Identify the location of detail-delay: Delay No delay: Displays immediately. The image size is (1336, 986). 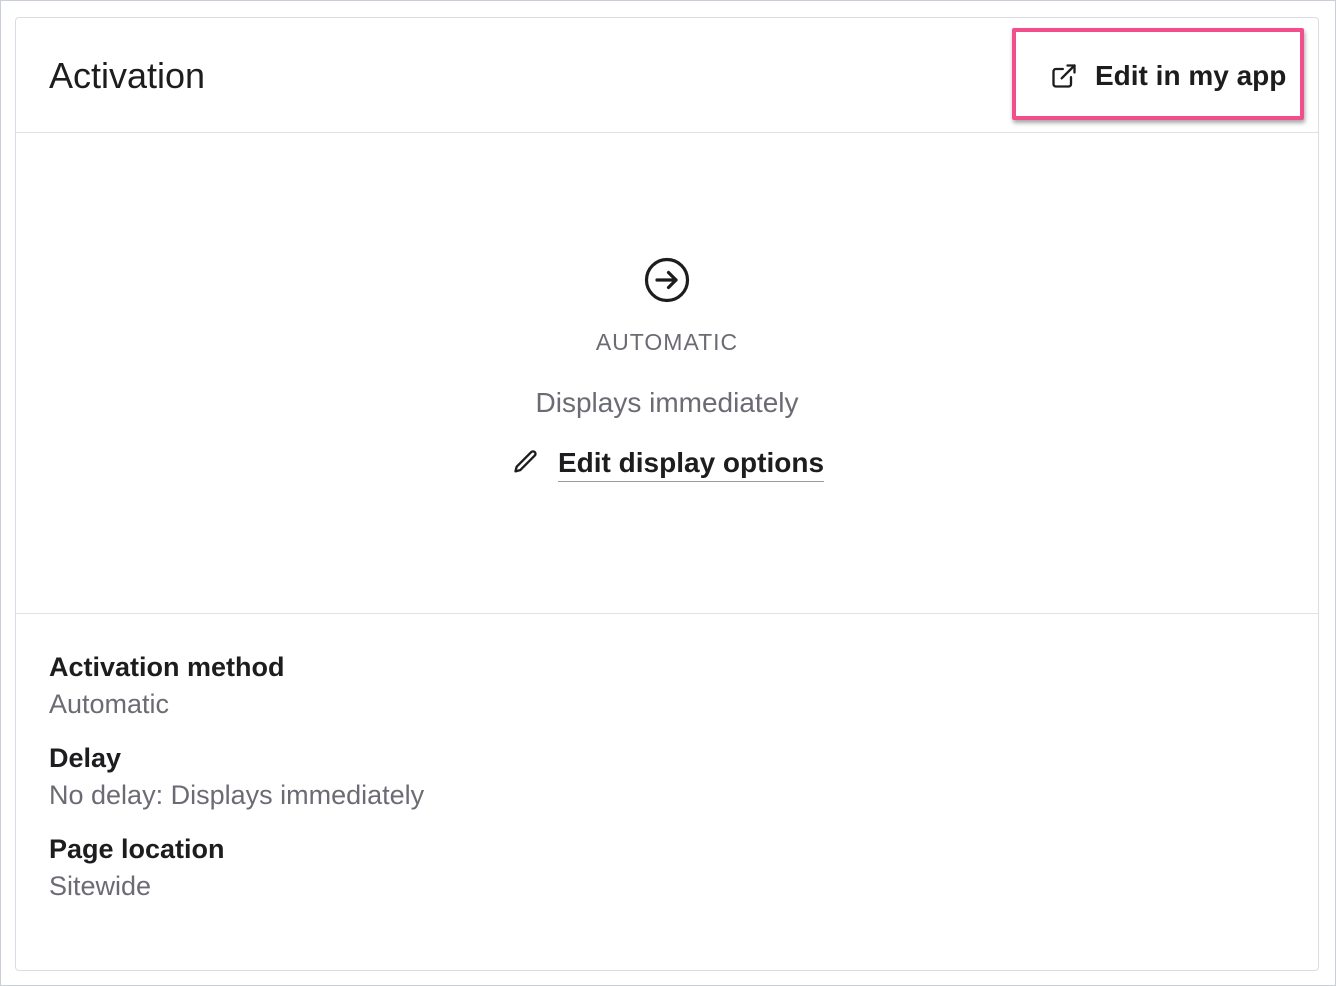
(236, 778).